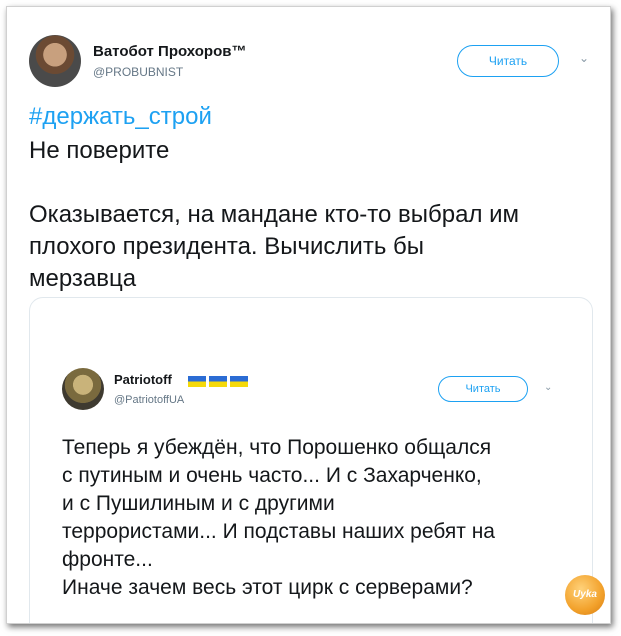  What do you see at coordinates (138, 72) in the screenshot?
I see `author-handle: @PROBUBNIST` at bounding box center [138, 72].